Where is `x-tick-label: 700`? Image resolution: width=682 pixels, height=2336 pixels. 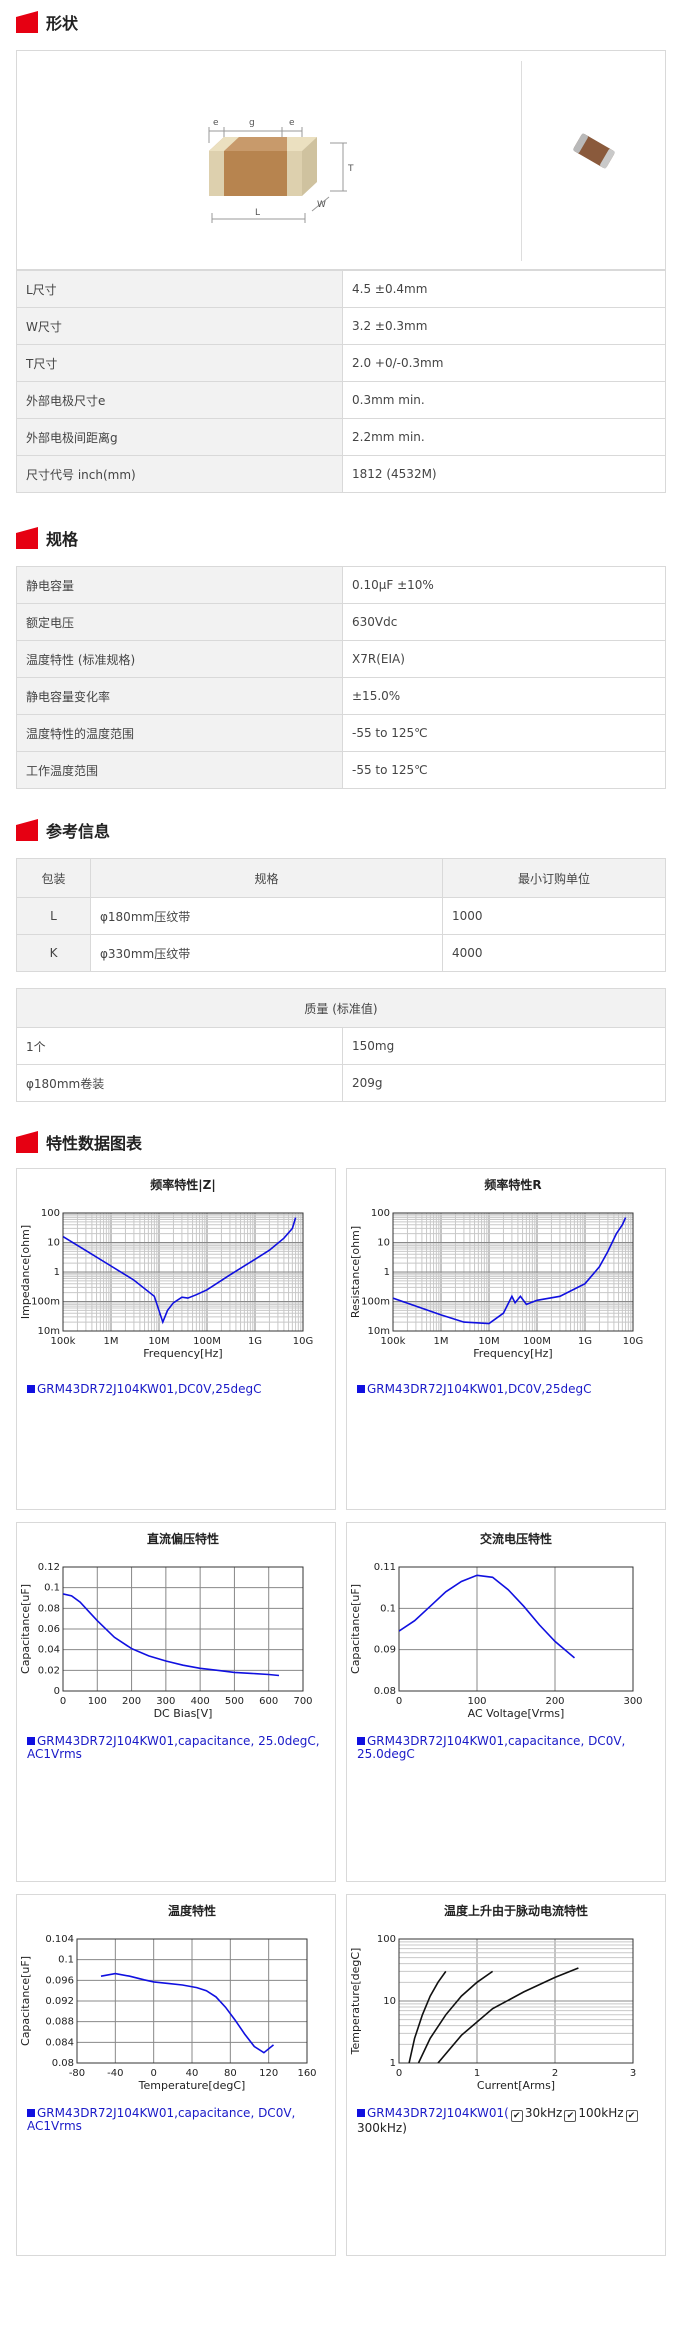 x-tick-label: 700 is located at coordinates (302, 1701).